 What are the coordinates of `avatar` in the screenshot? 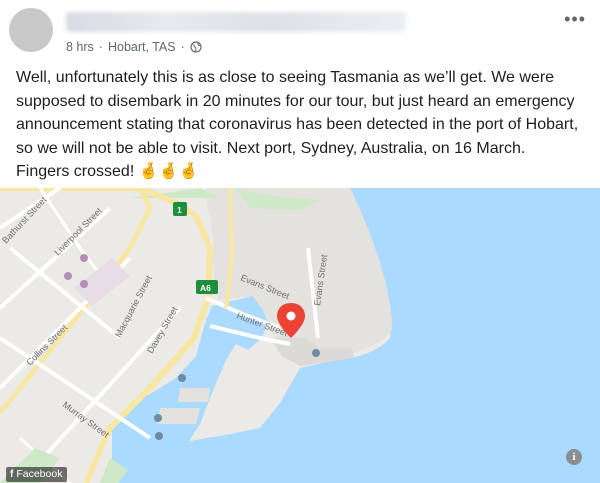 It's located at (31, 30).